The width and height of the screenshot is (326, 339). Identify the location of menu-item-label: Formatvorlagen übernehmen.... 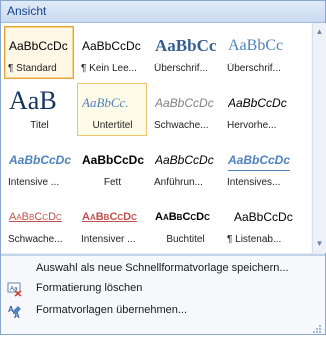
(112, 310).